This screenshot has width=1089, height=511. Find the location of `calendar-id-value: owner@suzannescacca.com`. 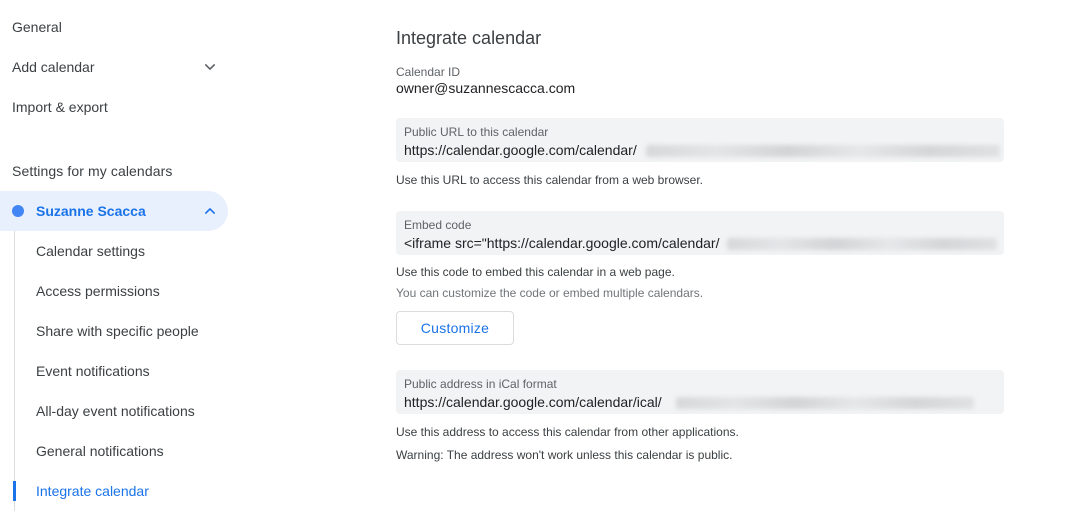

calendar-id-value: owner@suzannescacca.com is located at coordinates (486, 88).